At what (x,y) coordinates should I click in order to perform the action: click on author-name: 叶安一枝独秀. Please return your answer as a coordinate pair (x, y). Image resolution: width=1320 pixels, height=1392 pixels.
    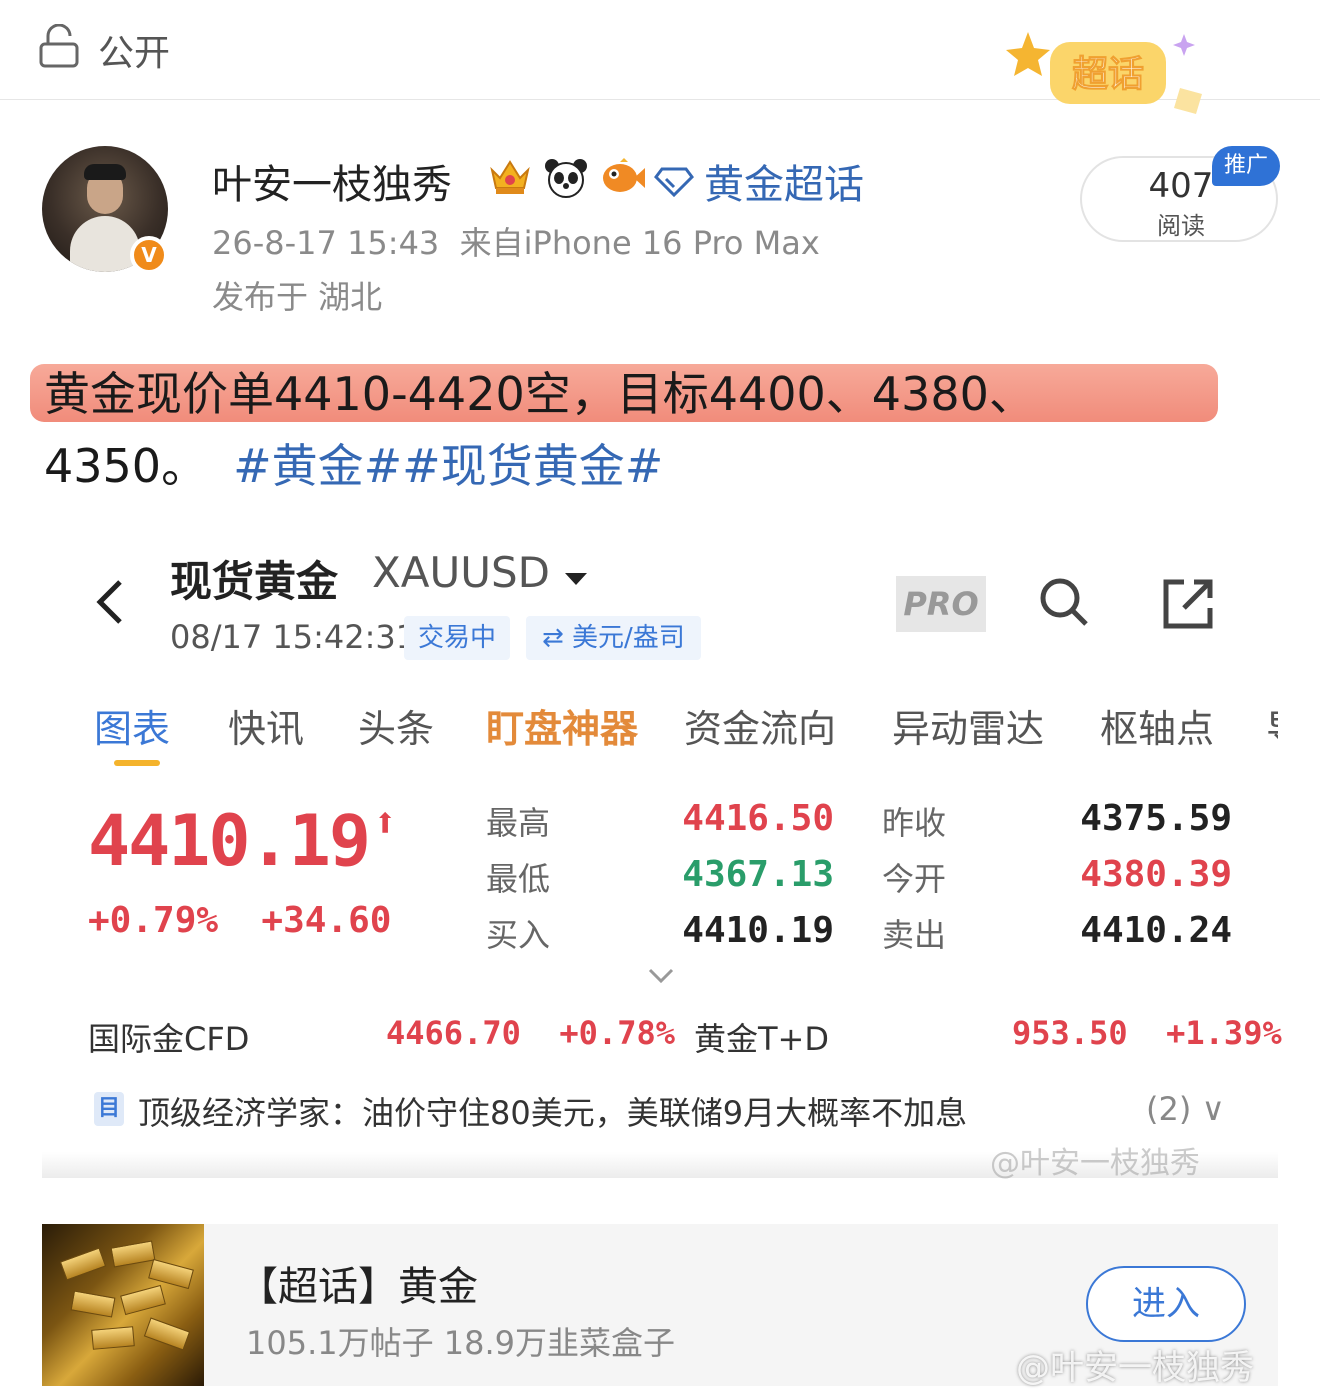
    Looking at the image, I should click on (332, 181).